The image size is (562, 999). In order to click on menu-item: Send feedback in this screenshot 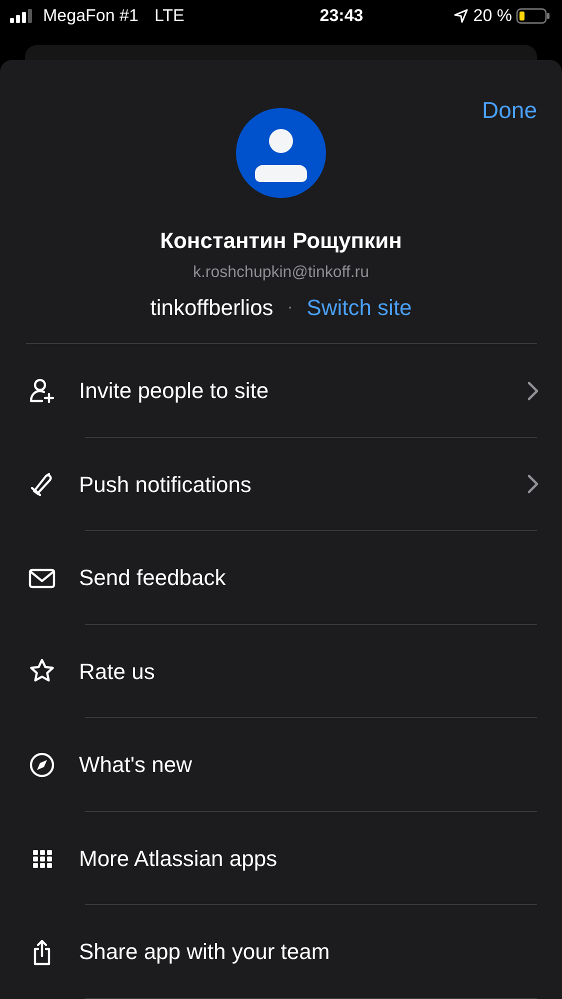, I will do `click(281, 577)`.